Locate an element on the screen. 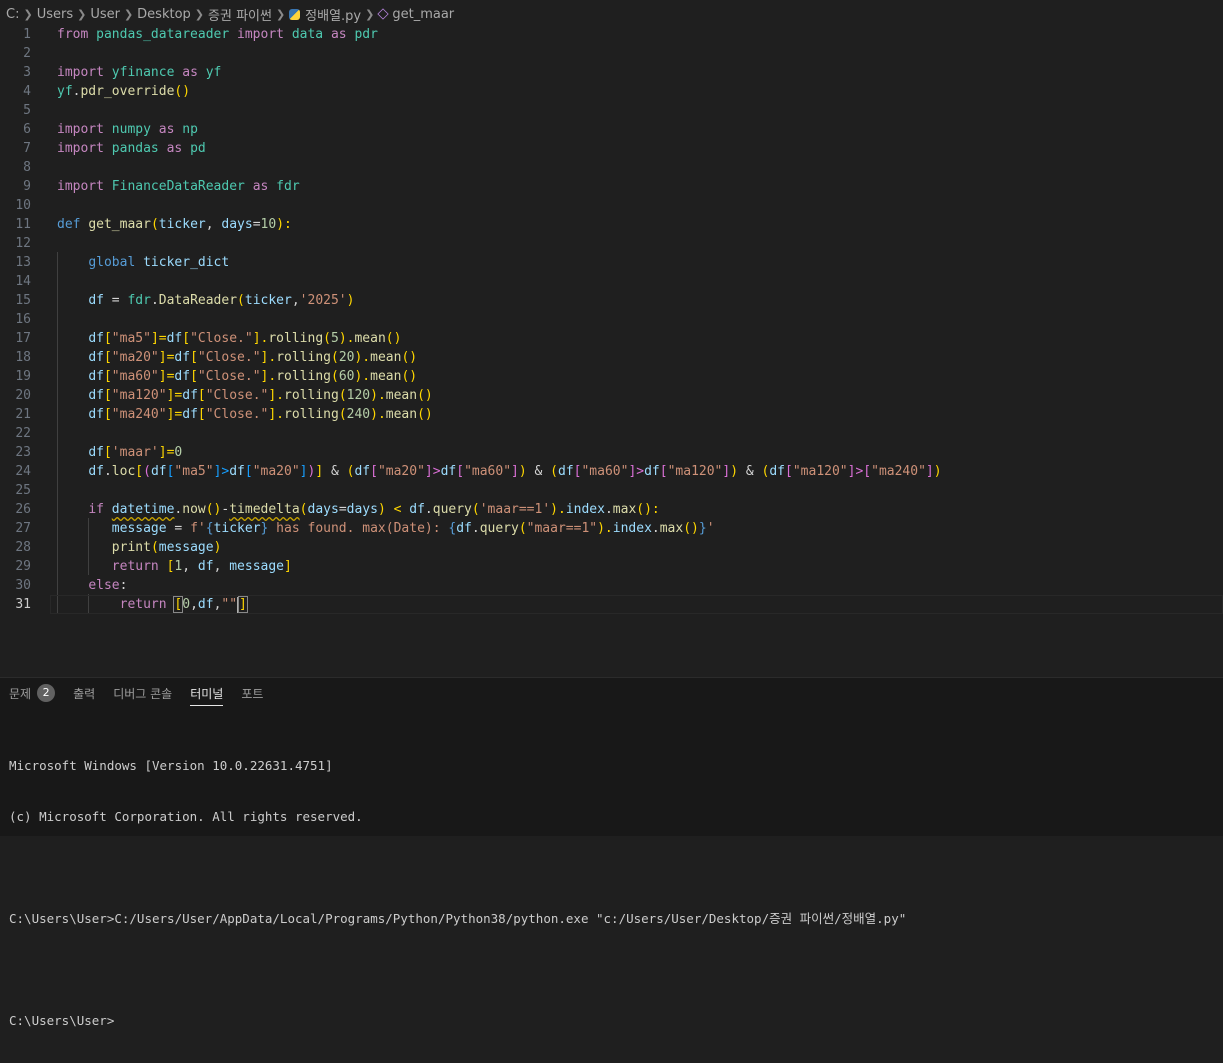  breadcrumb-drive: C: is located at coordinates (12, 14).